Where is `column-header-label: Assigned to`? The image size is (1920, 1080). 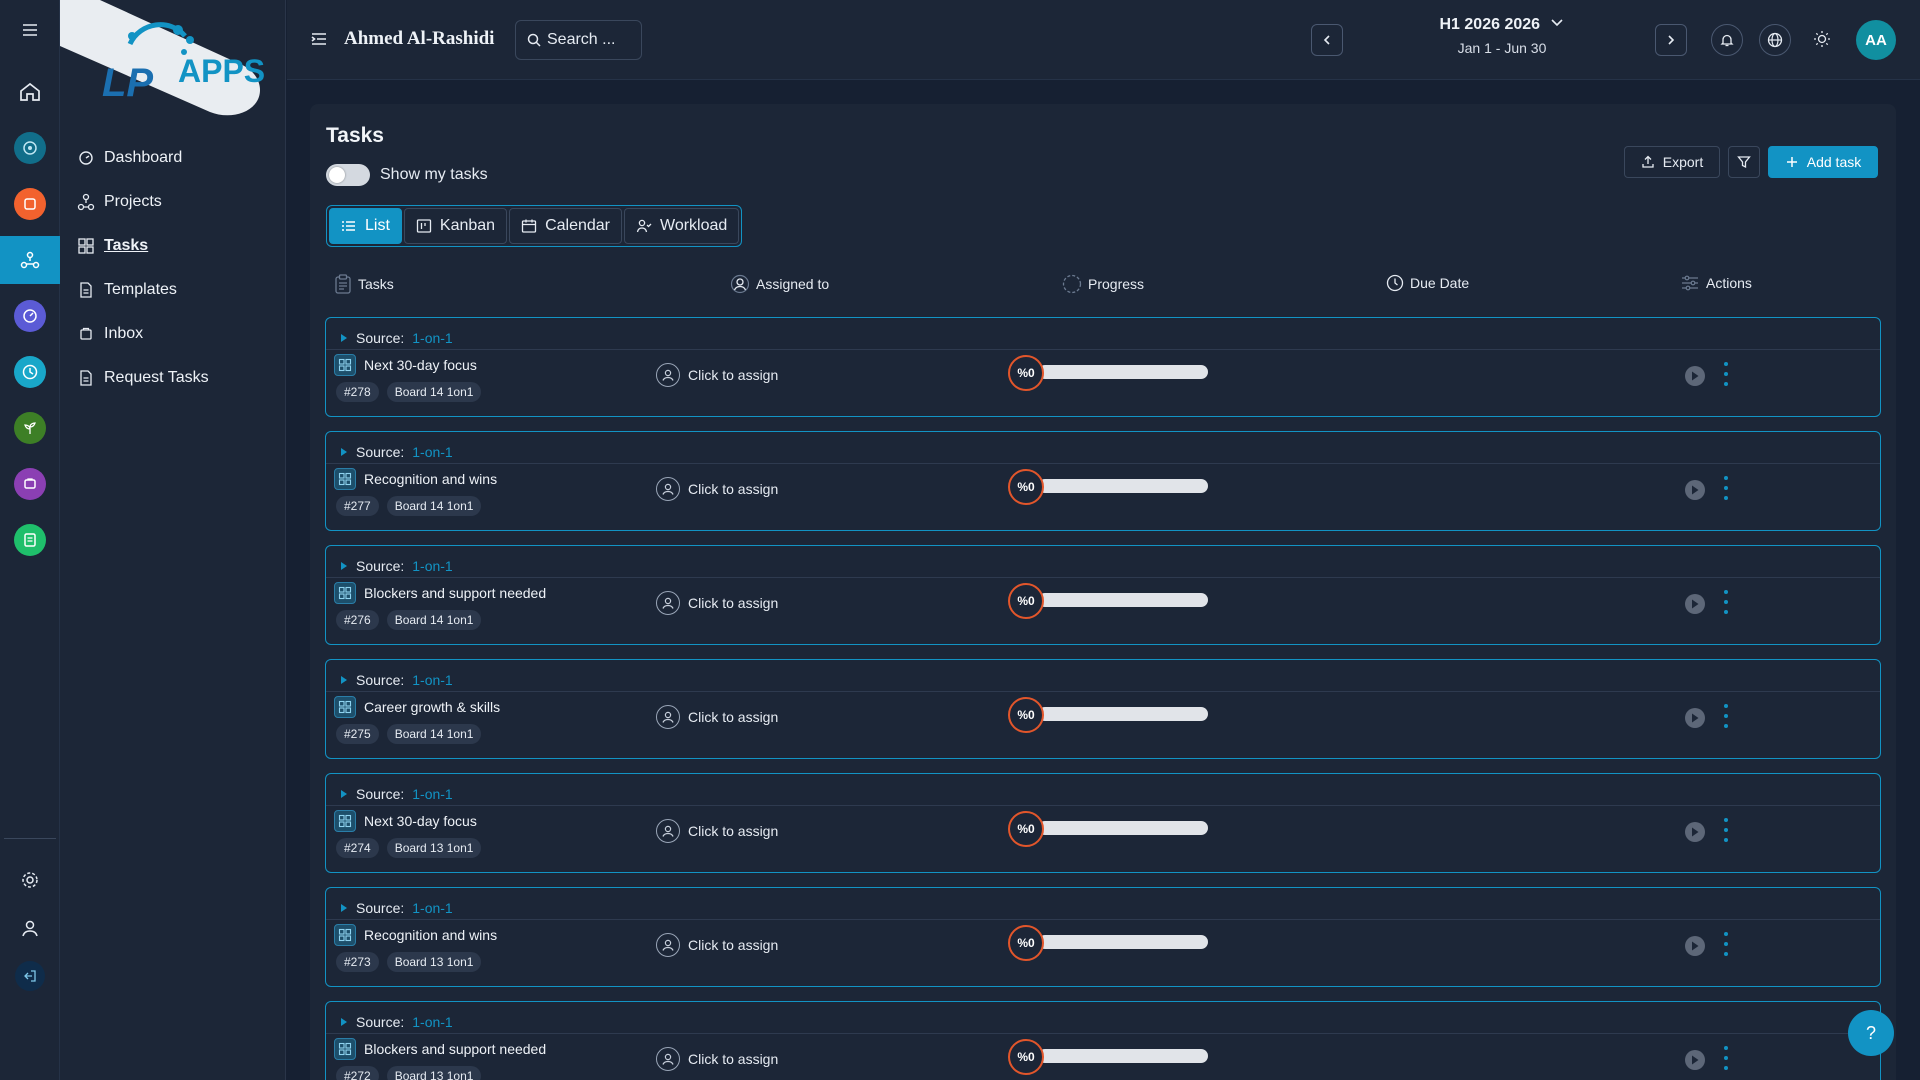
column-header-label: Assigned to is located at coordinates (793, 284).